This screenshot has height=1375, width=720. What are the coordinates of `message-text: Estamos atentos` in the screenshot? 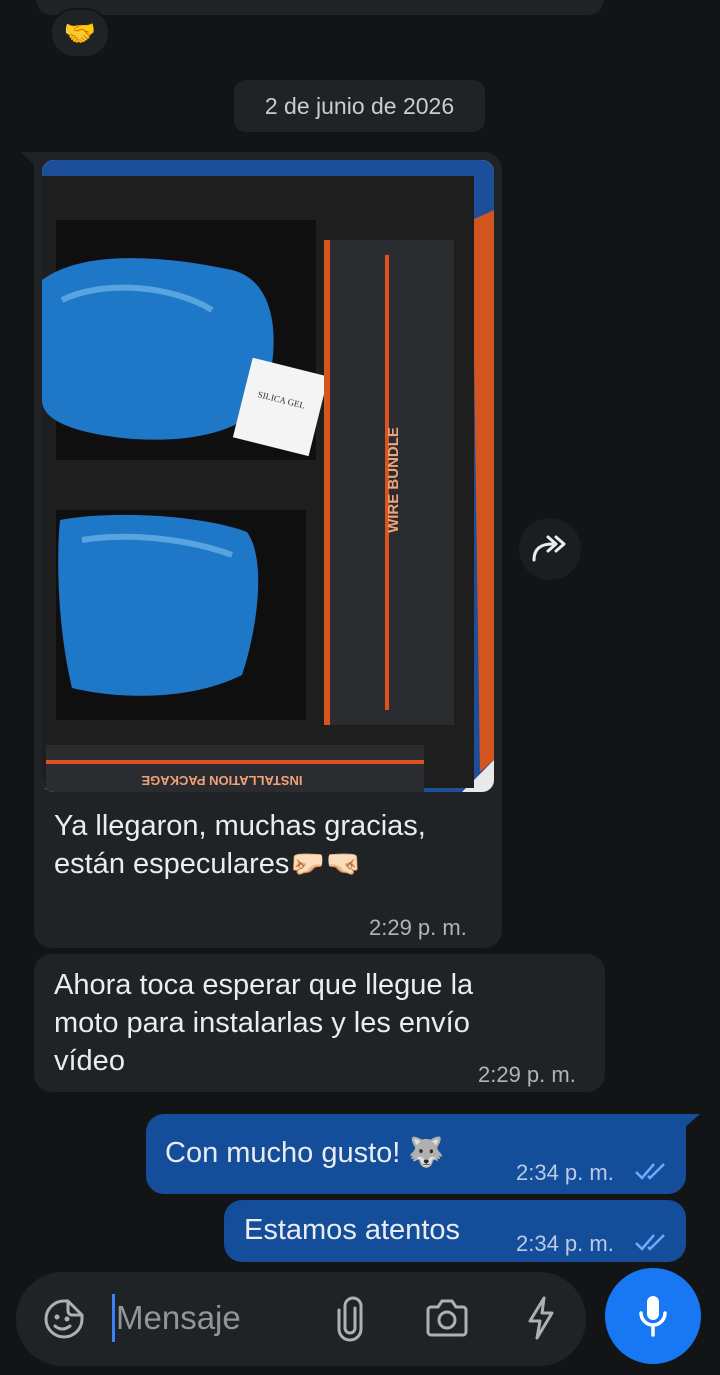 It's located at (352, 1230).